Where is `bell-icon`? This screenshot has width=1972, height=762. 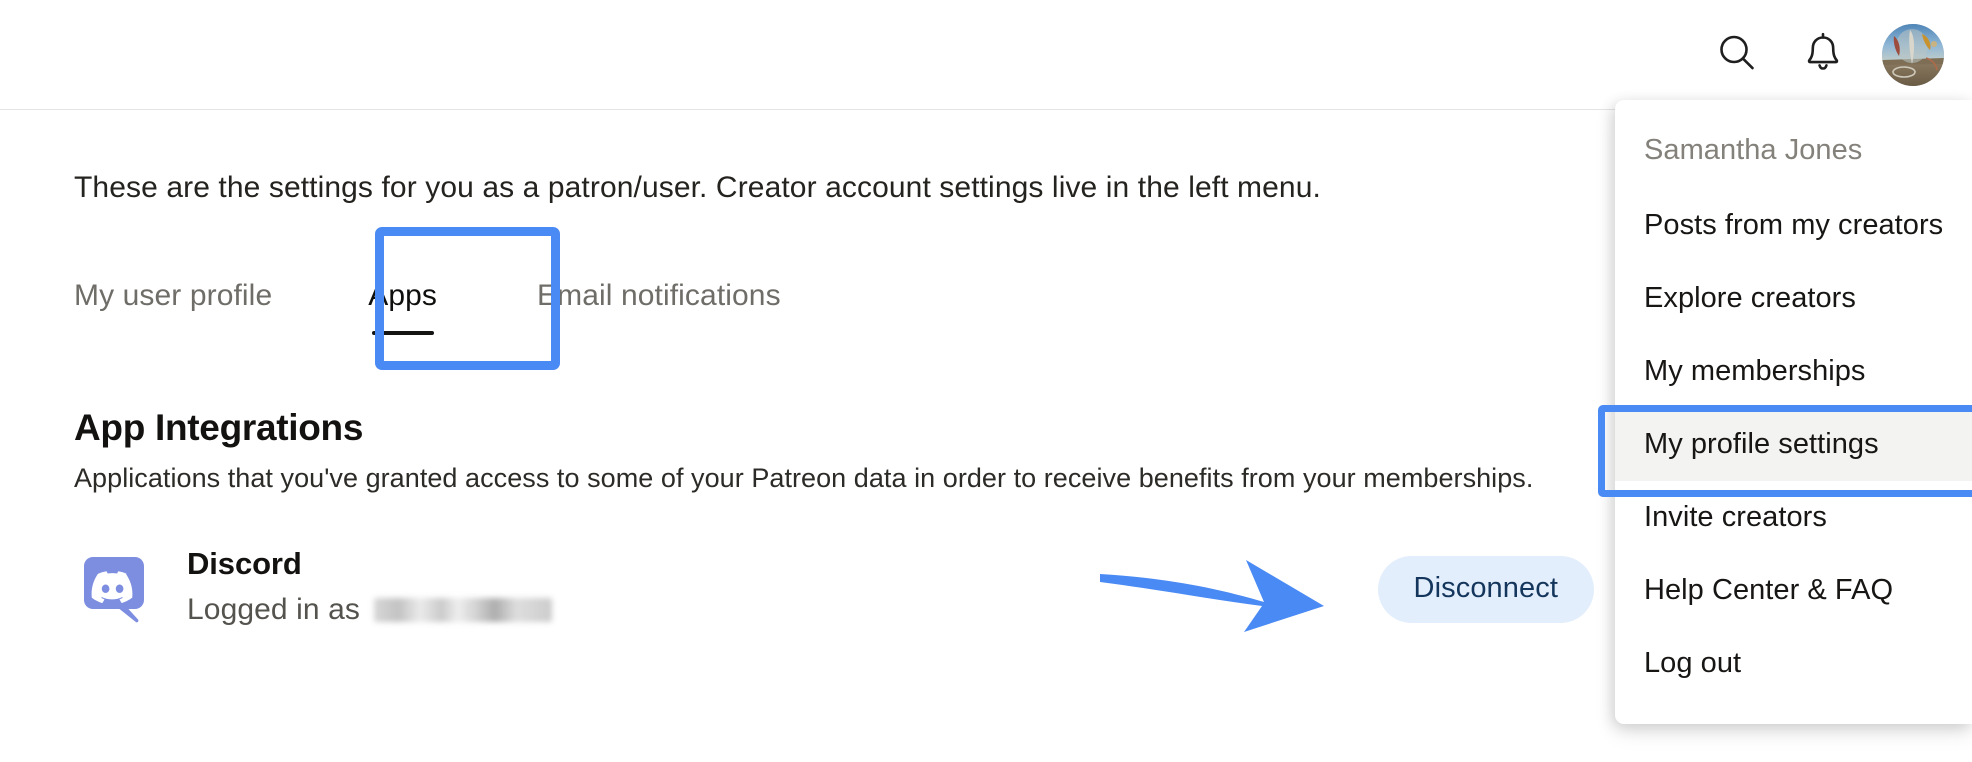
bell-icon is located at coordinates (1823, 54).